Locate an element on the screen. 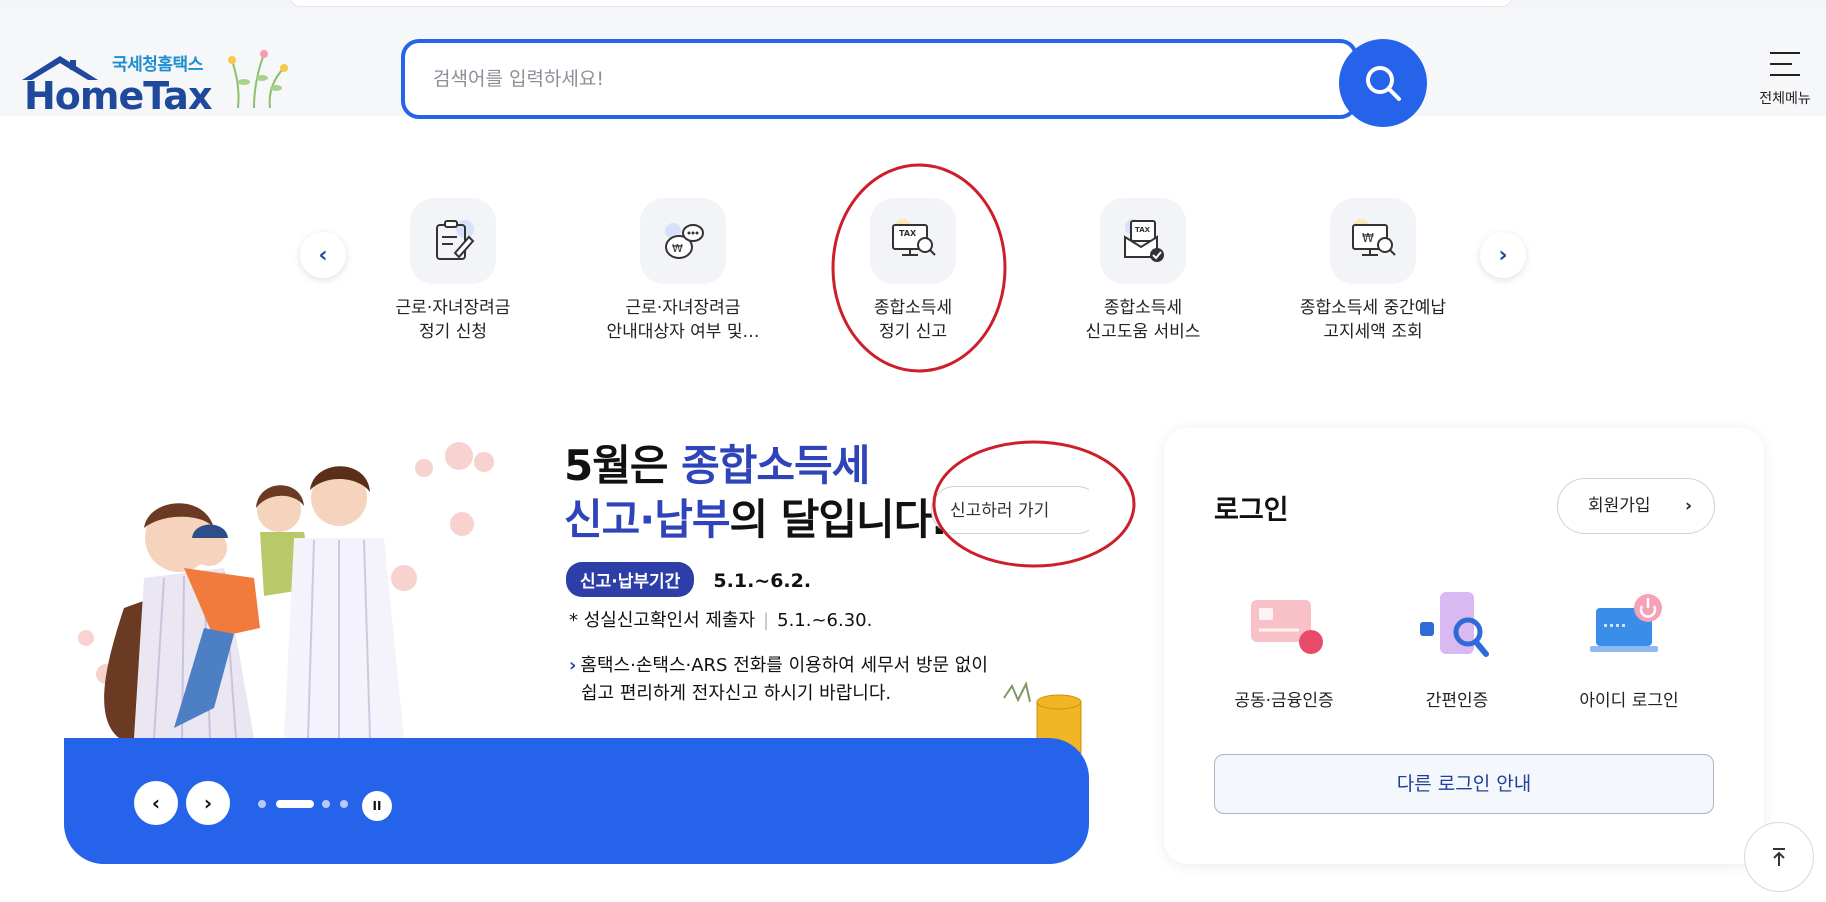 The height and width of the screenshot is (902, 1826). arrow-up-icon is located at coordinates (1779, 857).